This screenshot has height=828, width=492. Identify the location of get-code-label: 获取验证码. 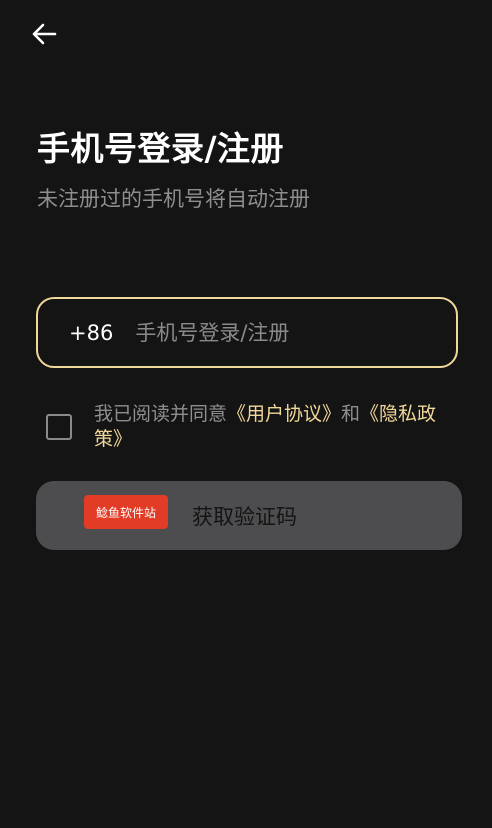
(244, 517).